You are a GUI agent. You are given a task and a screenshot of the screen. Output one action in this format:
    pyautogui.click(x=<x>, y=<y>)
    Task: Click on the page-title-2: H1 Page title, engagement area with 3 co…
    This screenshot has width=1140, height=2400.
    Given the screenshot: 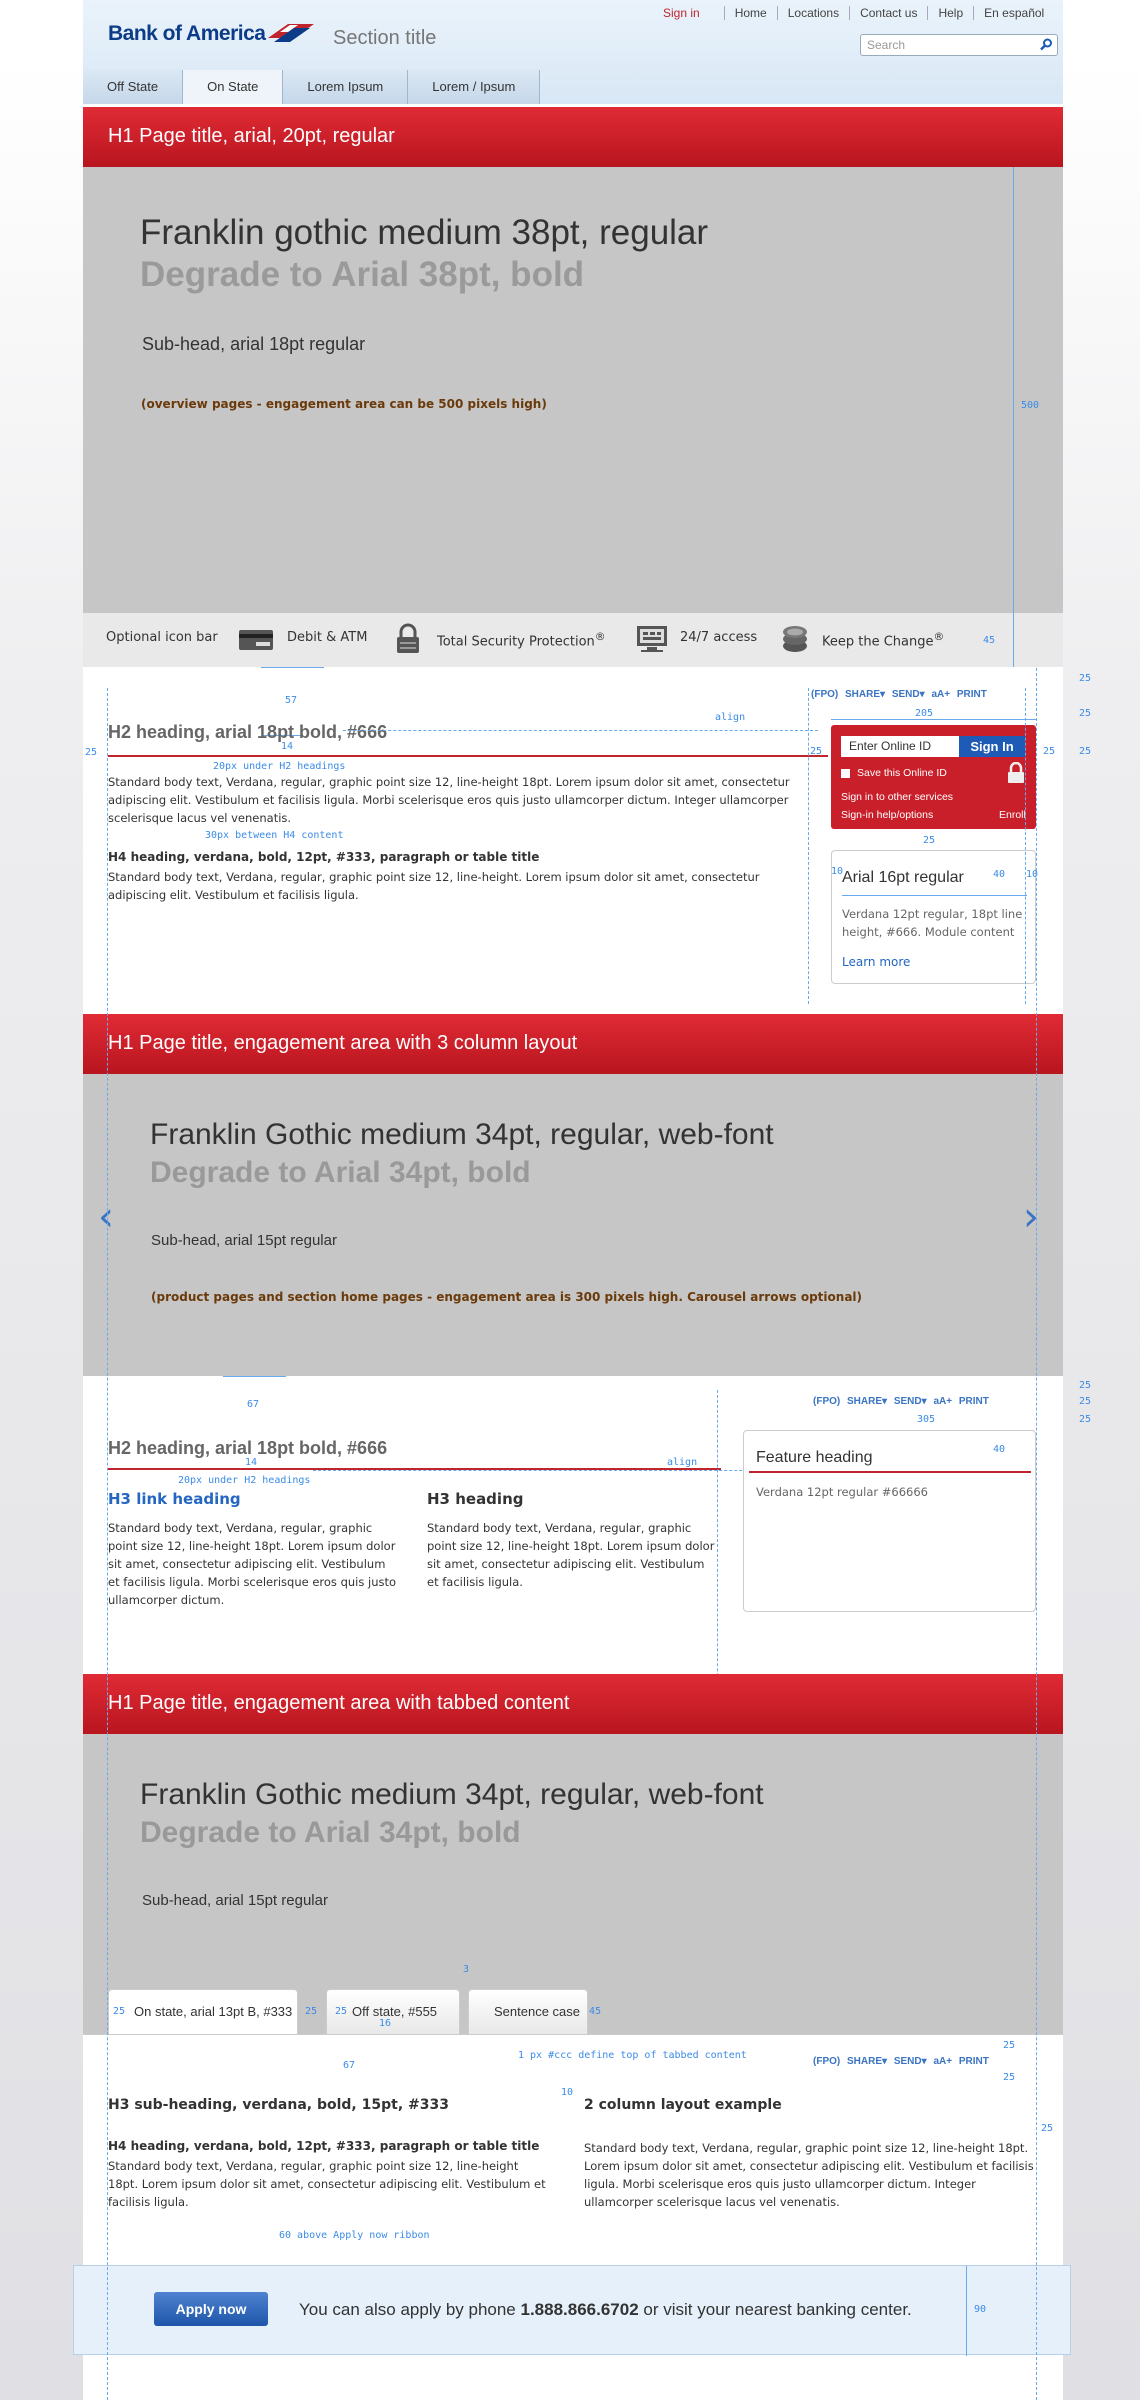 What is the action you would take?
    pyautogui.click(x=343, y=1043)
    